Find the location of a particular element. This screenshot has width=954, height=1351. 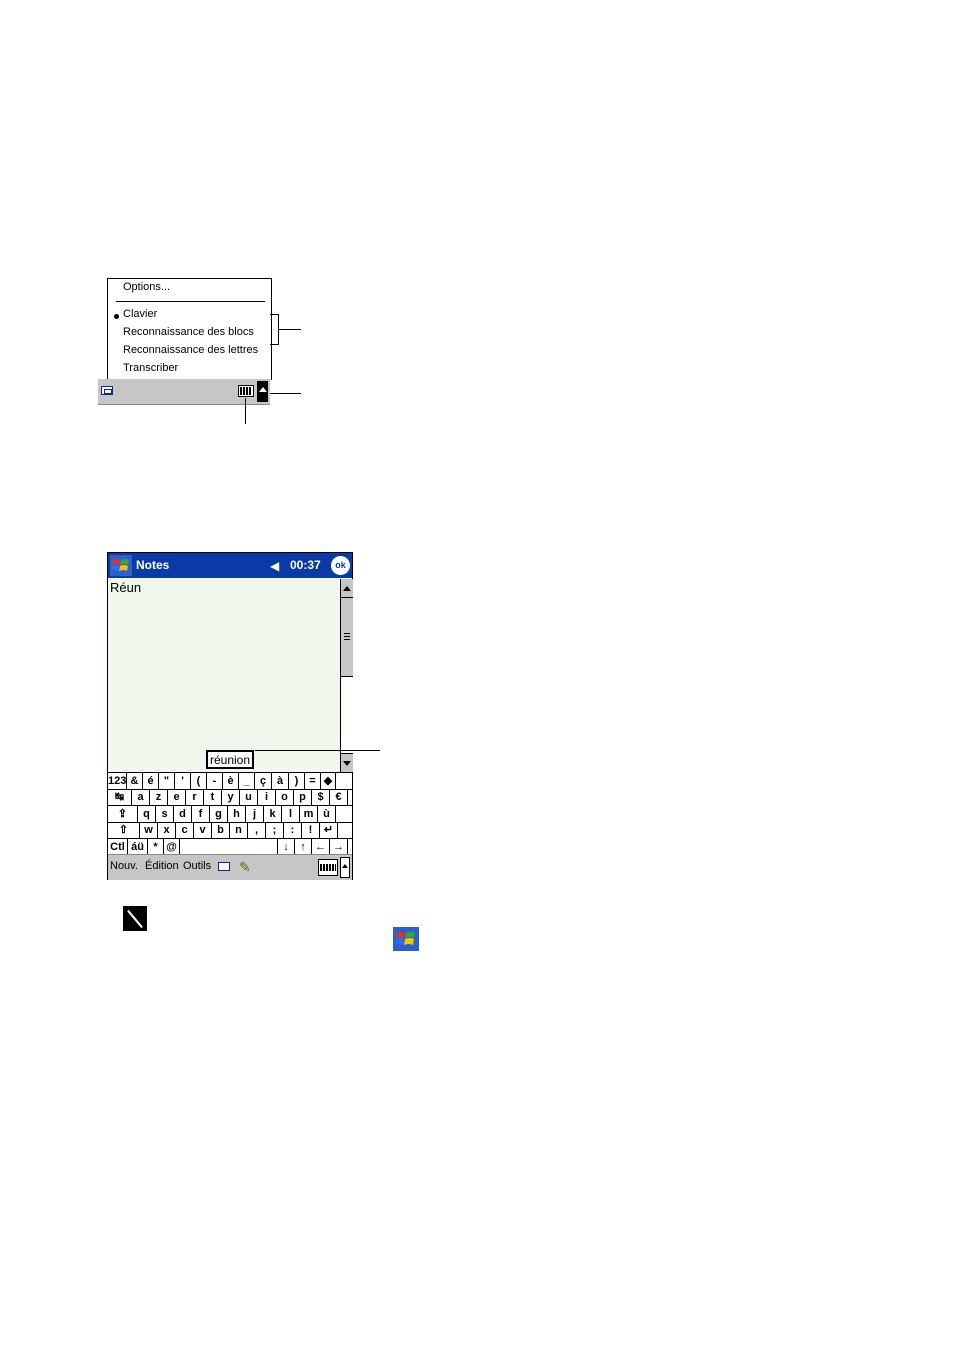

key: m is located at coordinates (309, 813).